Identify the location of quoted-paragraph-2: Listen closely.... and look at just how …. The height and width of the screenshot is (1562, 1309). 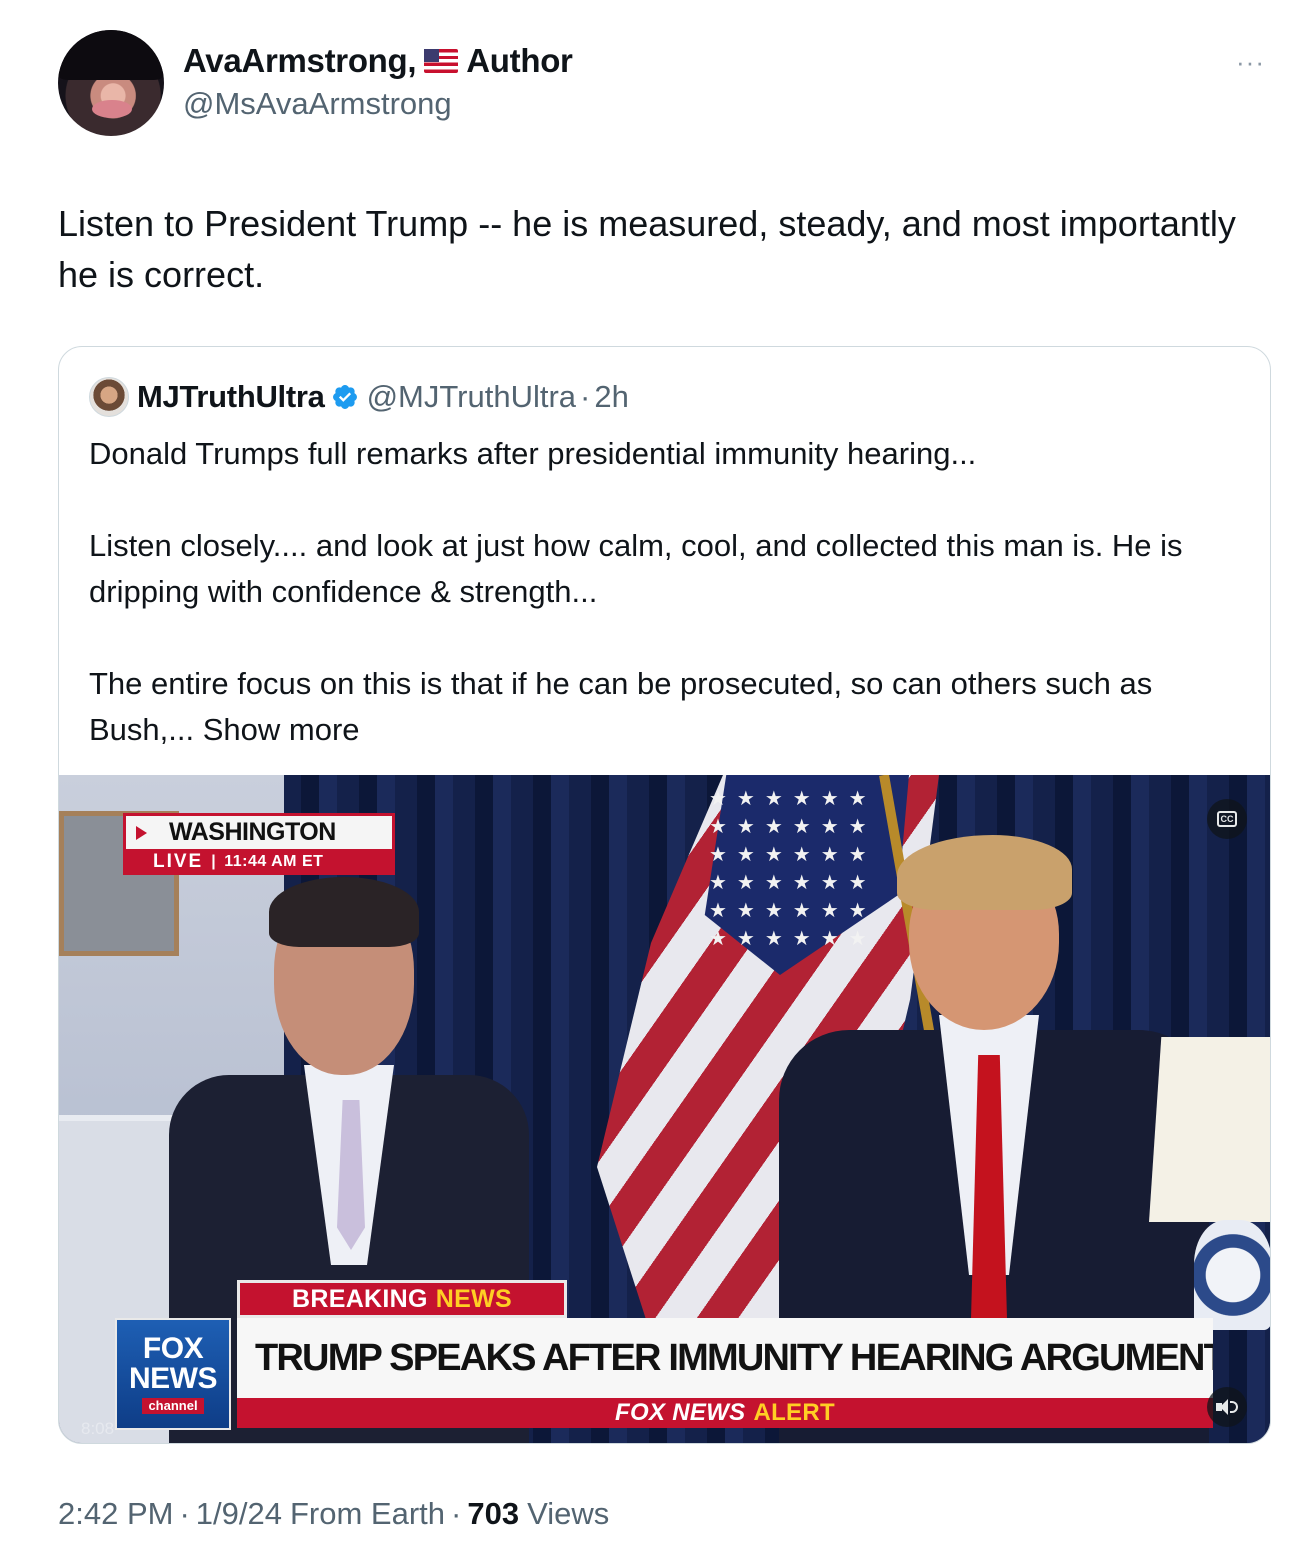
(636, 568).